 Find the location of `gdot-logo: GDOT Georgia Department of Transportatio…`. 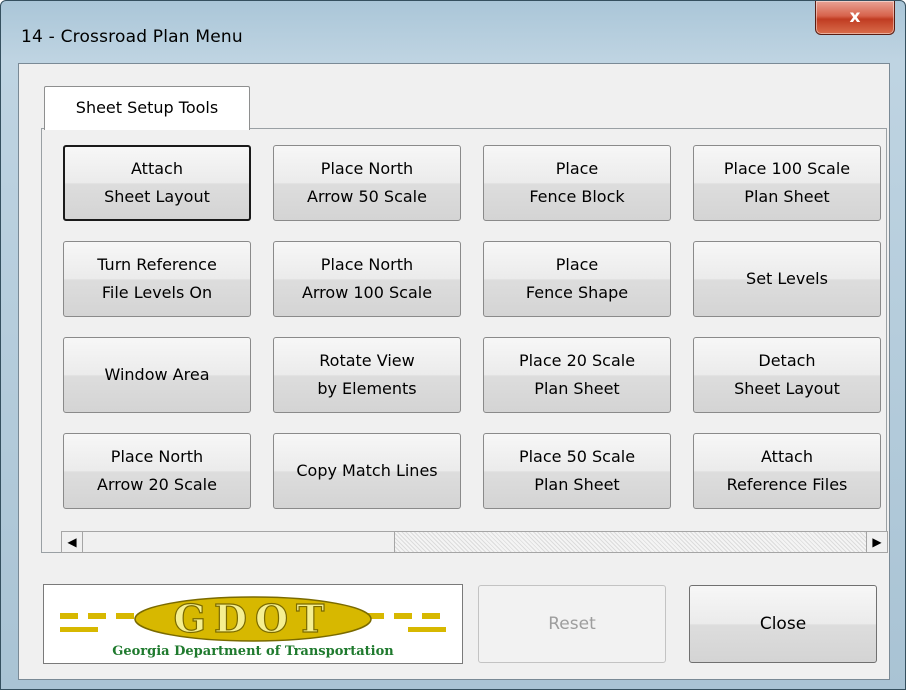

gdot-logo: GDOT Georgia Department of Transportatio… is located at coordinates (253, 624).